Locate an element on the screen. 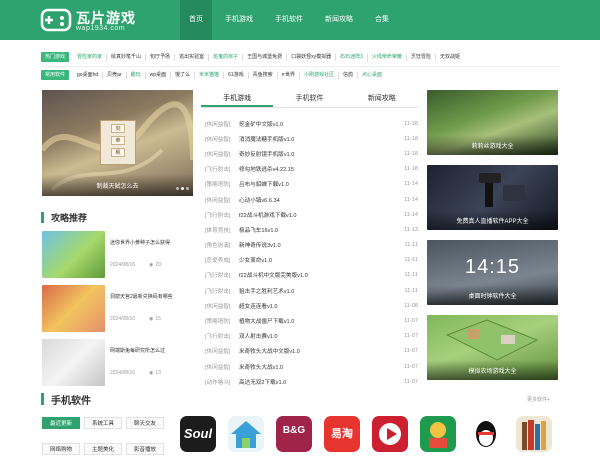  hot-game-link: 王国与城堡免费 is located at coordinates (265, 57).